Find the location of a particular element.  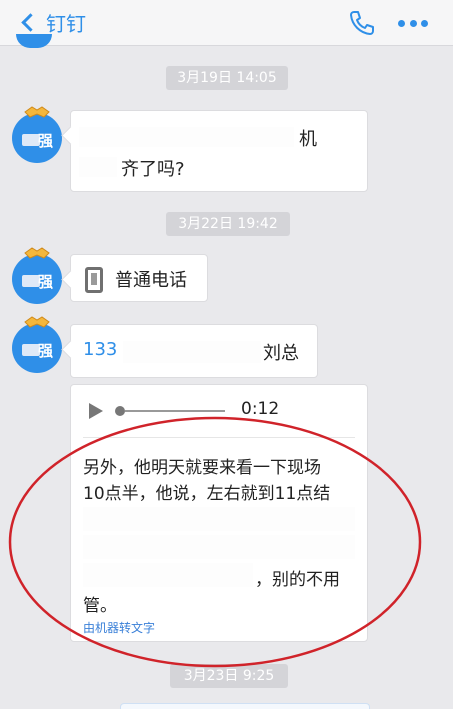

voice-progress-track is located at coordinates (175, 411).